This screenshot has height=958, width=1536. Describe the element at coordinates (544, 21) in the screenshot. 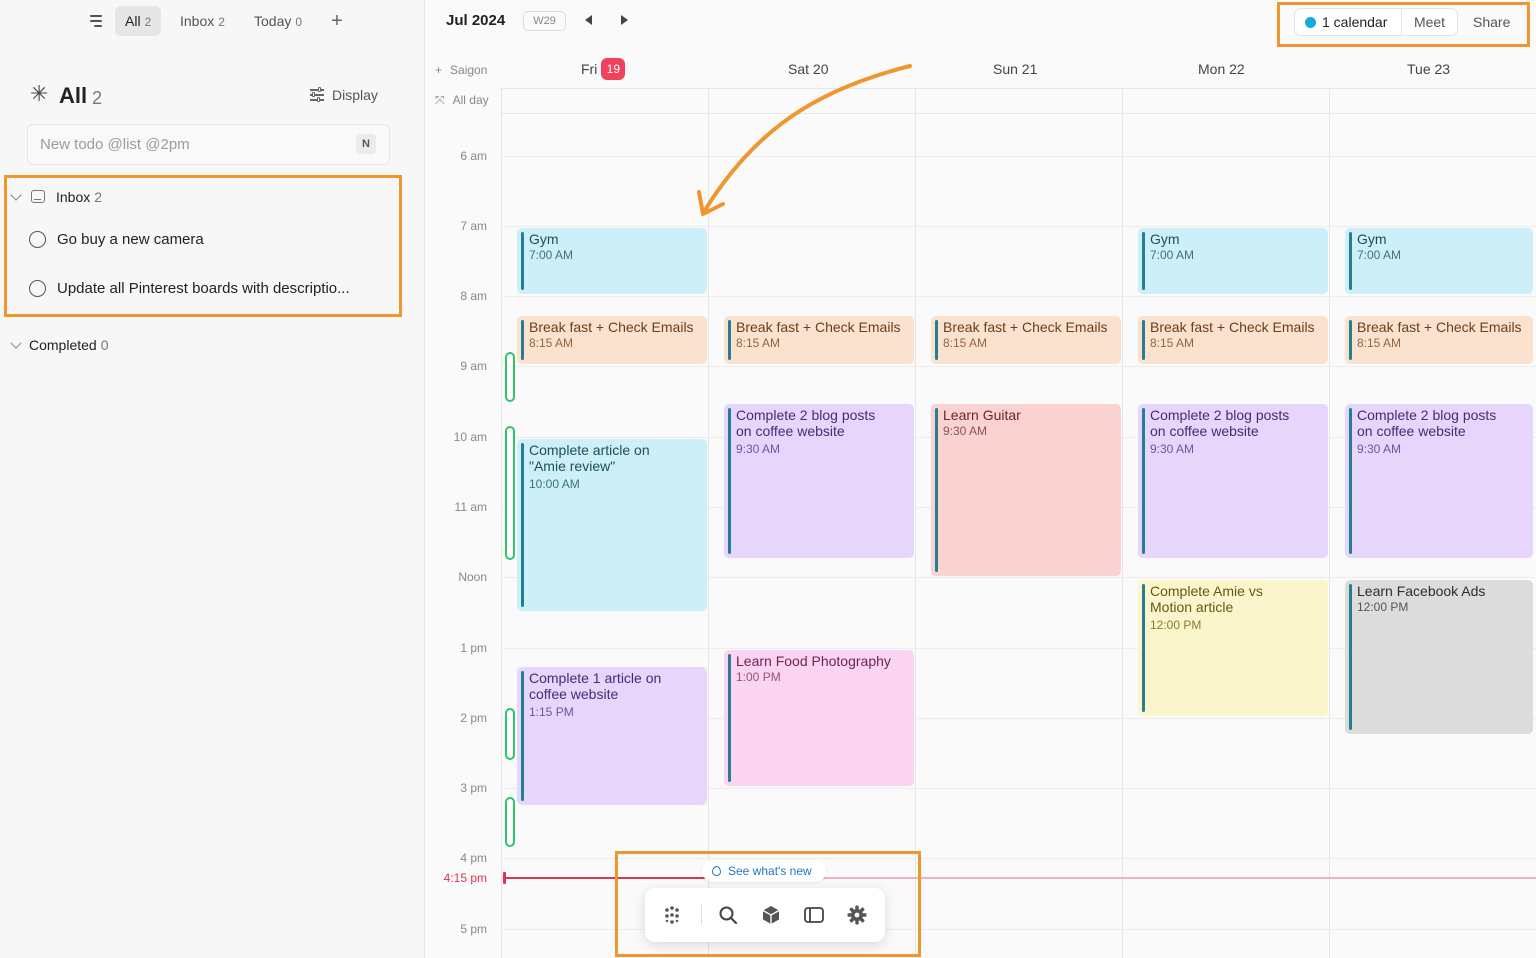

I see `week-badge: W29` at that location.